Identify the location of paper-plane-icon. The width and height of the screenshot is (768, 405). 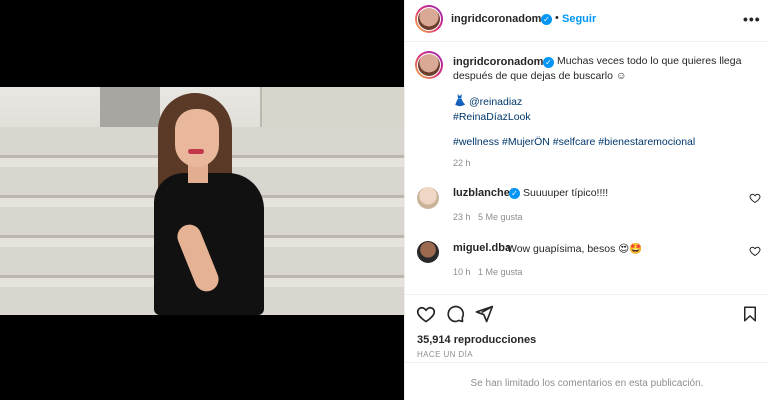
(484, 314).